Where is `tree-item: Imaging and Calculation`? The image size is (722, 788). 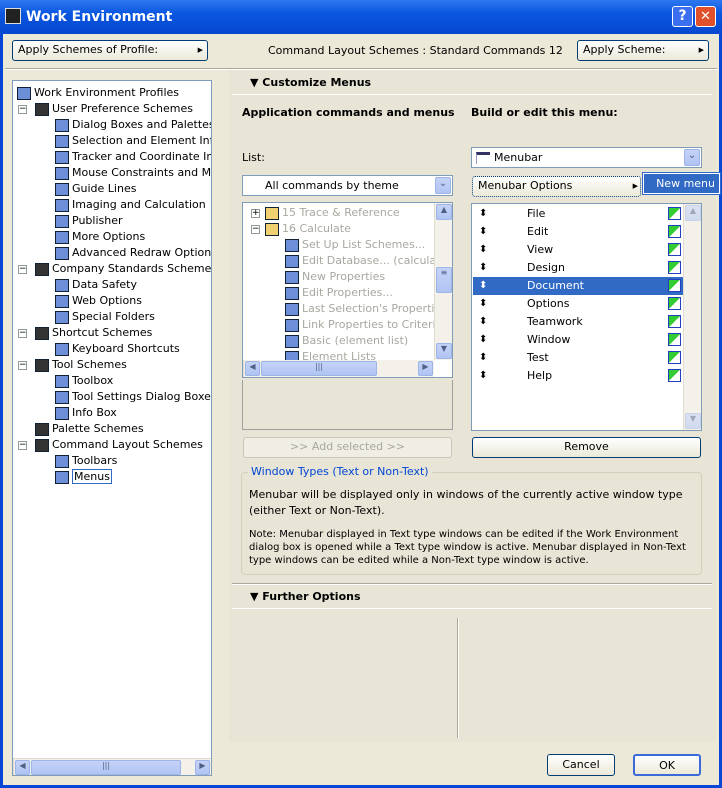 tree-item: Imaging and Calculation is located at coordinates (130, 205).